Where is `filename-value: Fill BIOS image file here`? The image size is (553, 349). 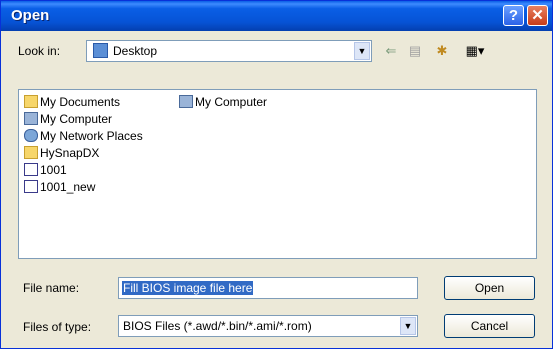 filename-value: Fill BIOS image file here is located at coordinates (188, 288).